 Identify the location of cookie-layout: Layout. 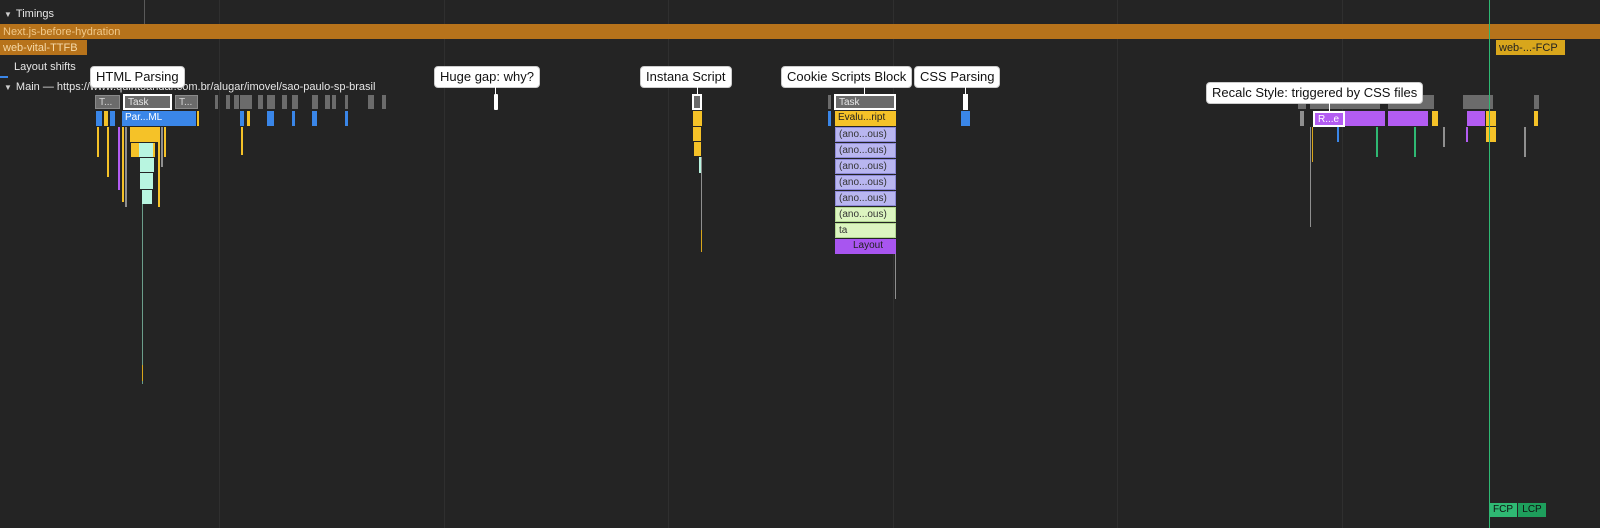
(865, 246).